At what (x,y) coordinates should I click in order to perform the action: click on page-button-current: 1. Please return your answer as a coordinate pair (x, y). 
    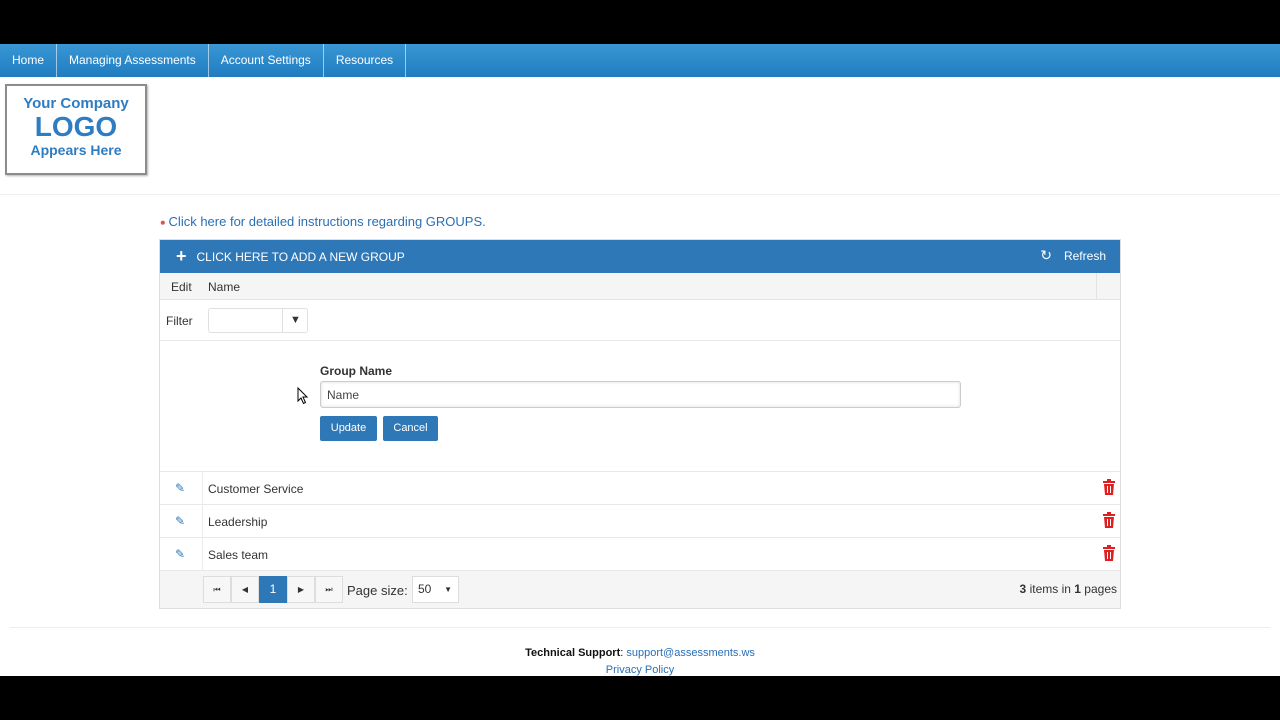
    Looking at the image, I should click on (273, 589).